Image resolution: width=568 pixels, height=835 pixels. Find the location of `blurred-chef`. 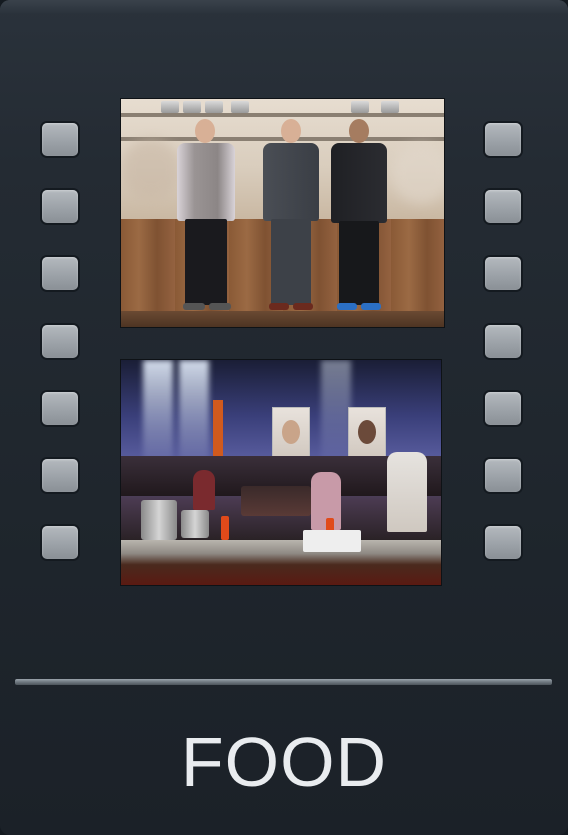

blurred-chef is located at coordinates (417, 174).